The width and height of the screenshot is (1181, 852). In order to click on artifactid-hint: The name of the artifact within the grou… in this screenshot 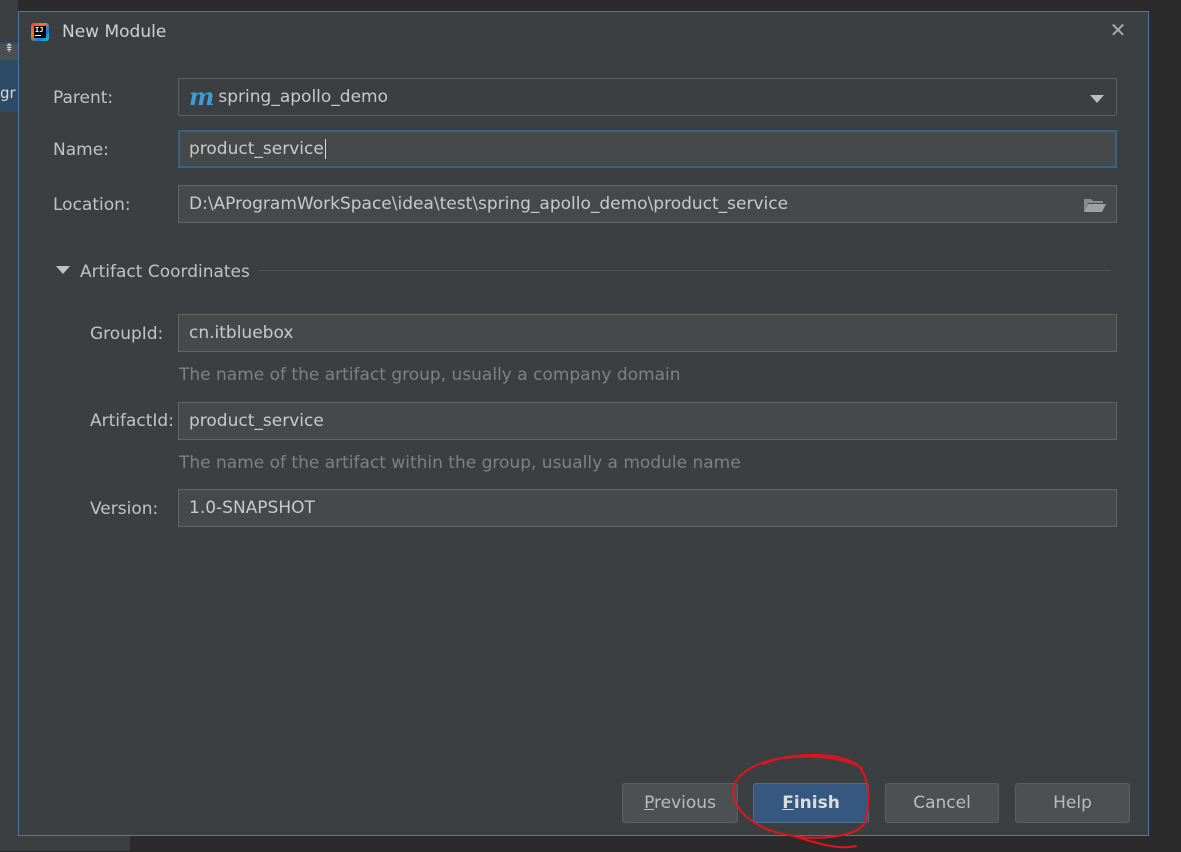, I will do `click(460, 463)`.